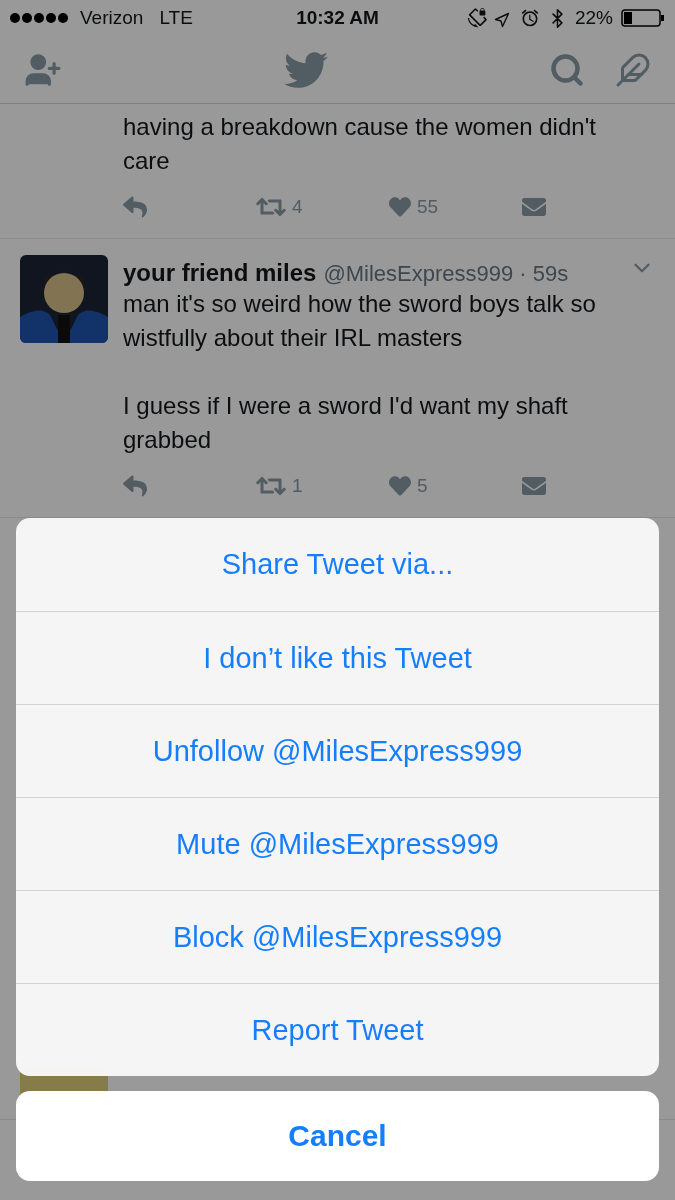 The image size is (675, 1200). Describe the element at coordinates (346, 423) in the screenshot. I see `tweet-text: I guess if I were a sword I'd want my shaft grabbed` at that location.